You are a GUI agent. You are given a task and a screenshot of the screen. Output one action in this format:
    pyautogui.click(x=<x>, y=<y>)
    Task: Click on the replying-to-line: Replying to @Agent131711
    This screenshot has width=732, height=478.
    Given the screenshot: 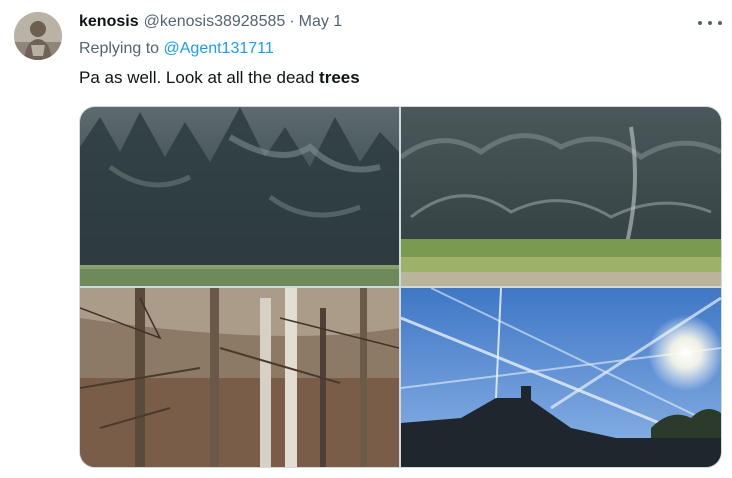 What is the action you would take?
    pyautogui.click(x=176, y=49)
    